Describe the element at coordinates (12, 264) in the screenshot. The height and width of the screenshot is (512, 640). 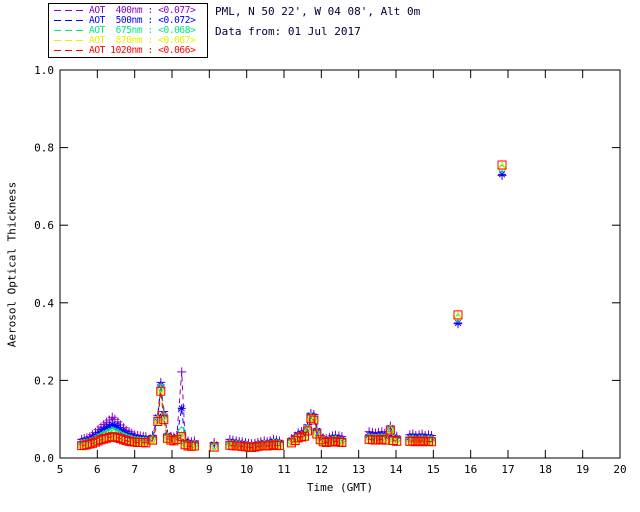
I see `y-axis-label: Aerosol Optical Thickness` at that location.